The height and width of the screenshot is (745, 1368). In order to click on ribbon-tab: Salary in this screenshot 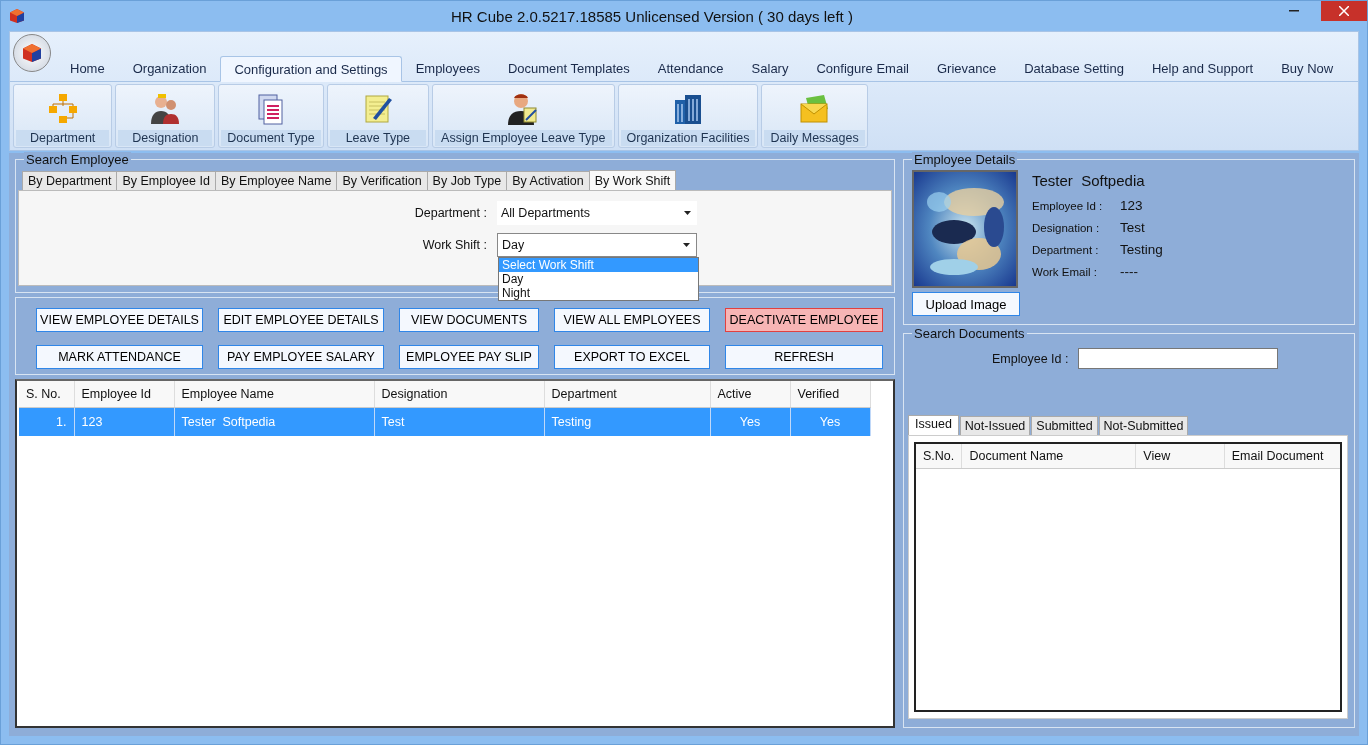, I will do `click(770, 68)`.